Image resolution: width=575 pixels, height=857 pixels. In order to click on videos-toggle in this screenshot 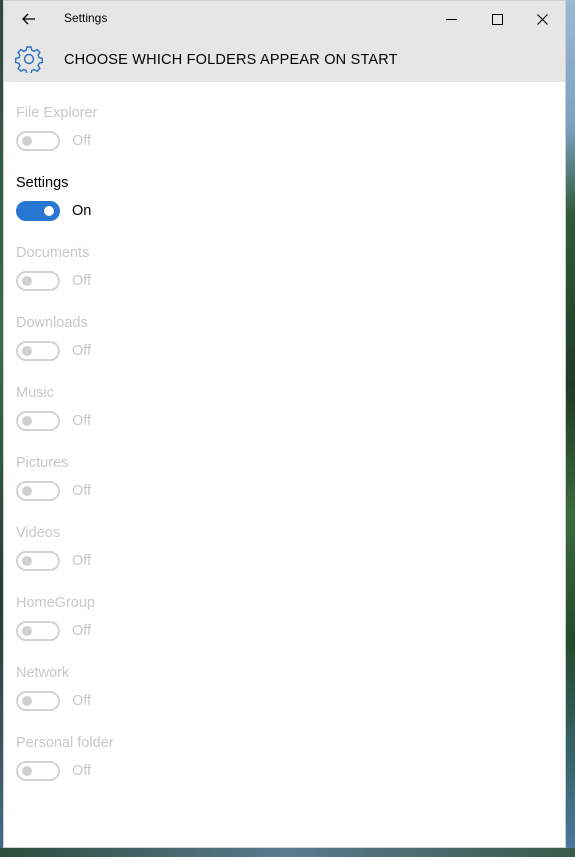, I will do `click(38, 561)`.